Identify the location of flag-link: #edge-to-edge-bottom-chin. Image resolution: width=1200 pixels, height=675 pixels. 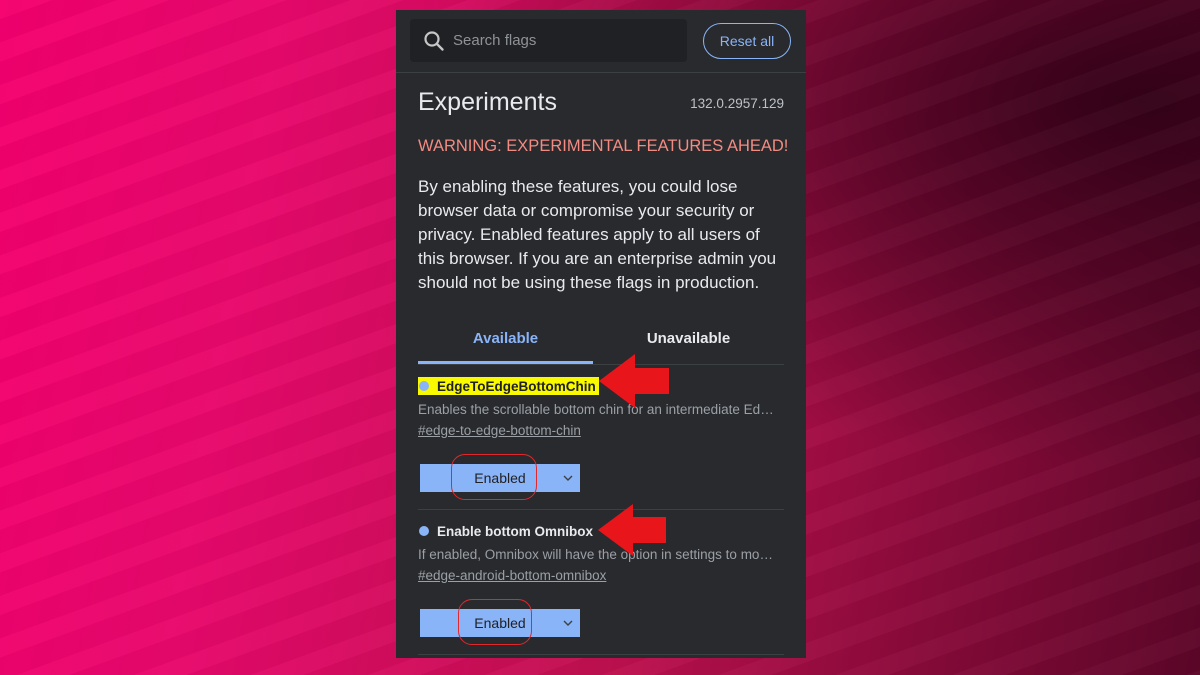
(499, 430).